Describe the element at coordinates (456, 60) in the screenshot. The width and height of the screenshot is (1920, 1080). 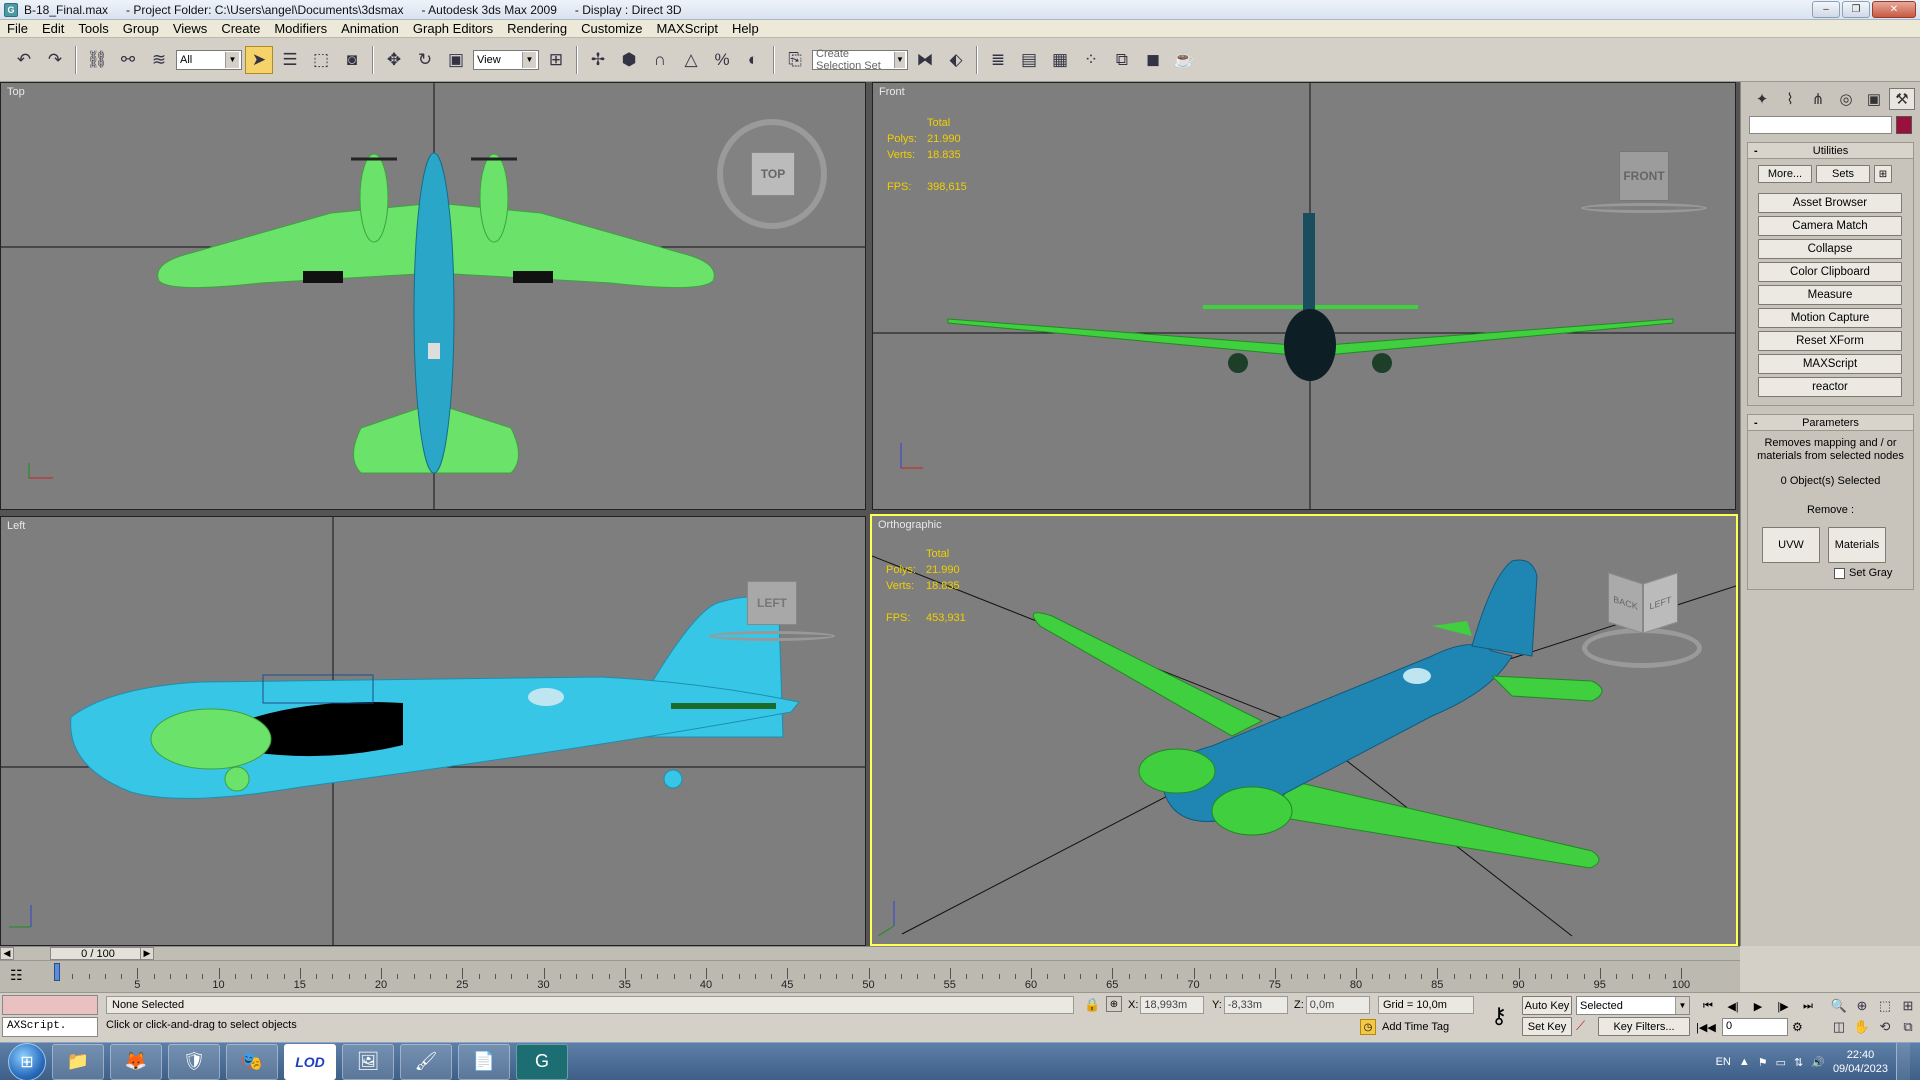
I see `select-and-scale-icon: ▣` at that location.